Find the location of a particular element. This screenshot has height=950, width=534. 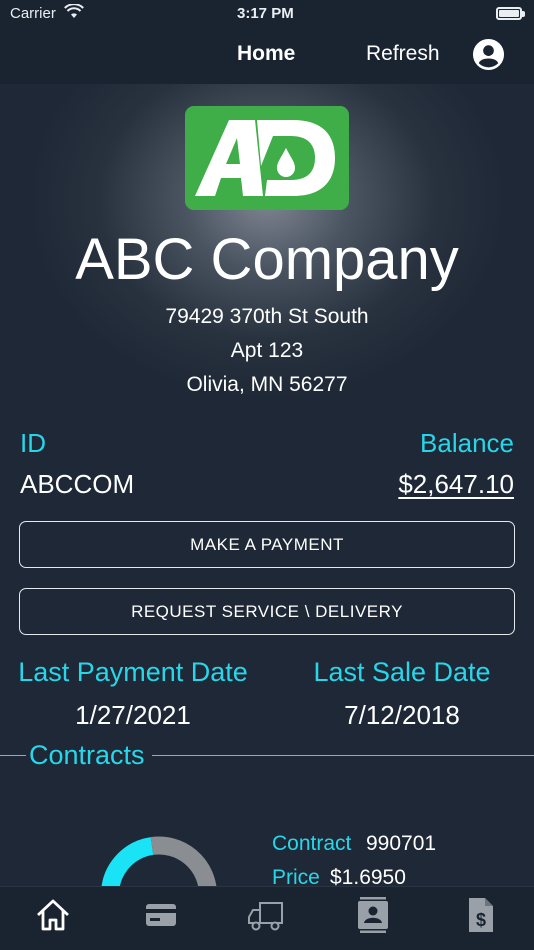

contracts-title: Contracts is located at coordinates (87, 755).